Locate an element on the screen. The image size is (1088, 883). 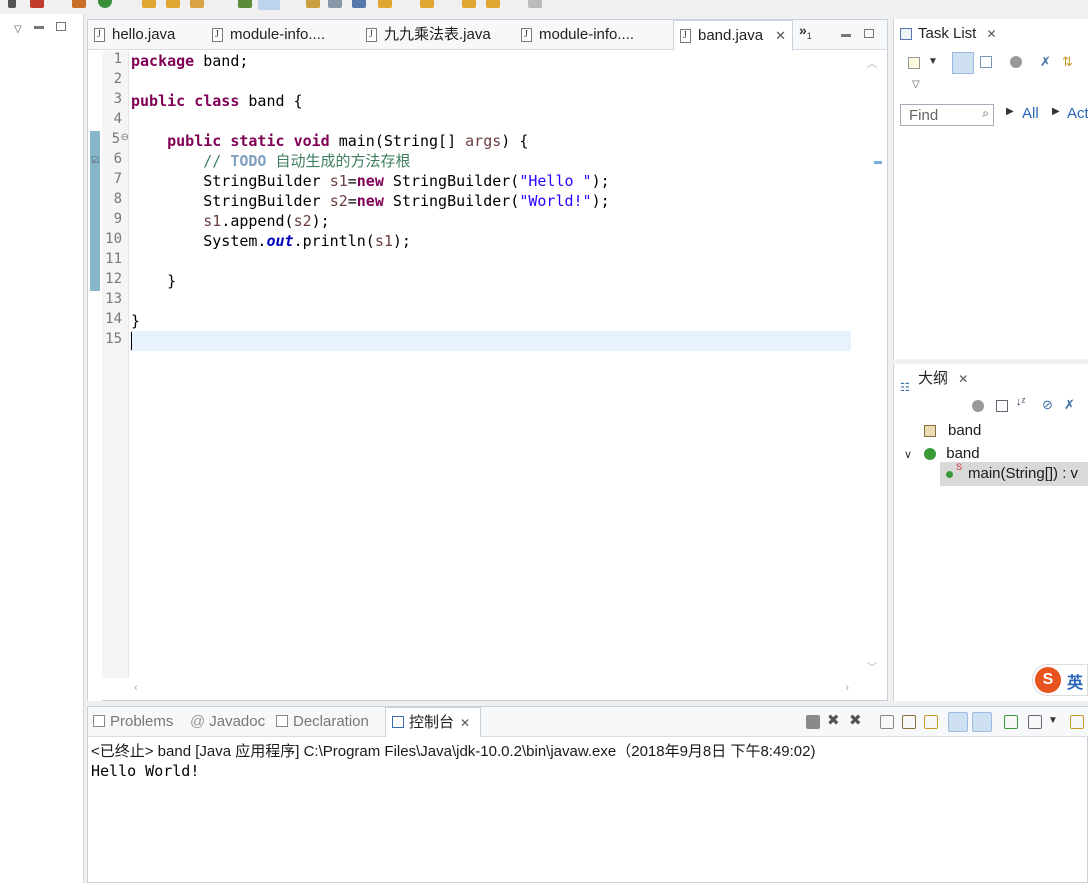
new-task-icon is located at coordinates (914, 63).